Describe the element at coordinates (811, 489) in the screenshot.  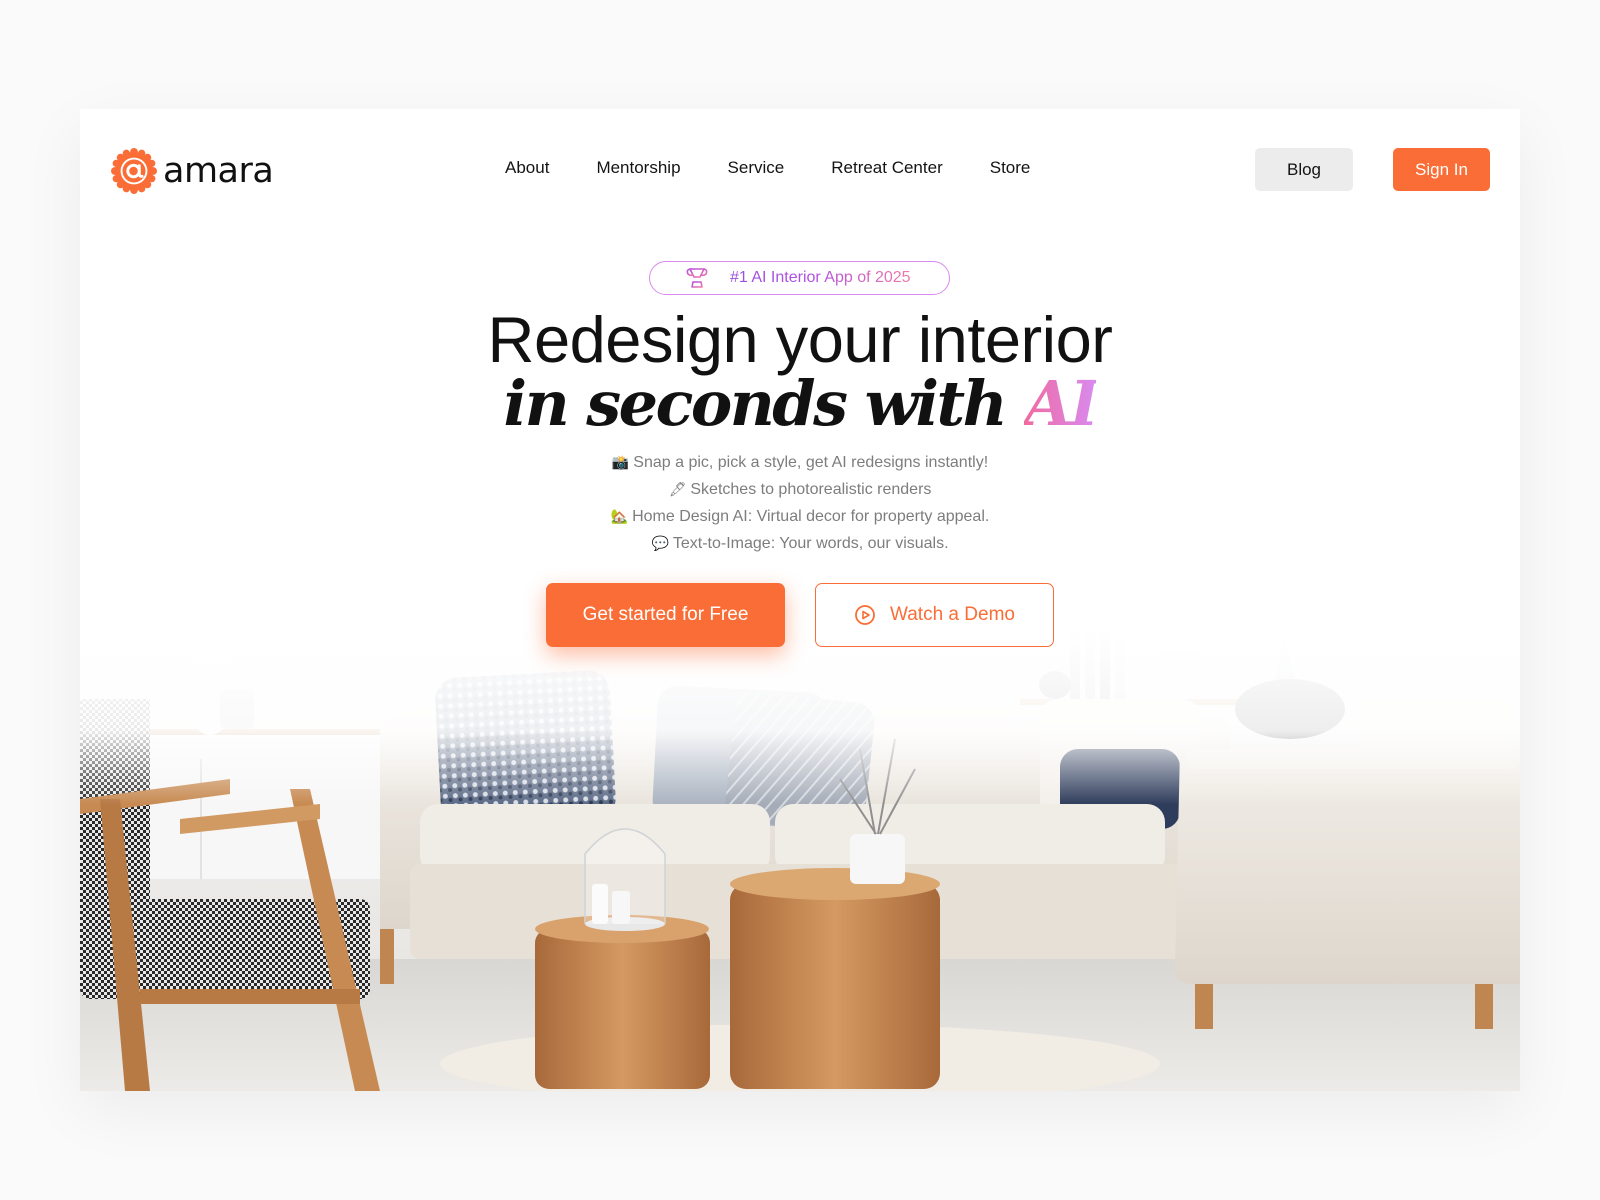
I see `feature-text: Sketches to photorealistic renders` at that location.